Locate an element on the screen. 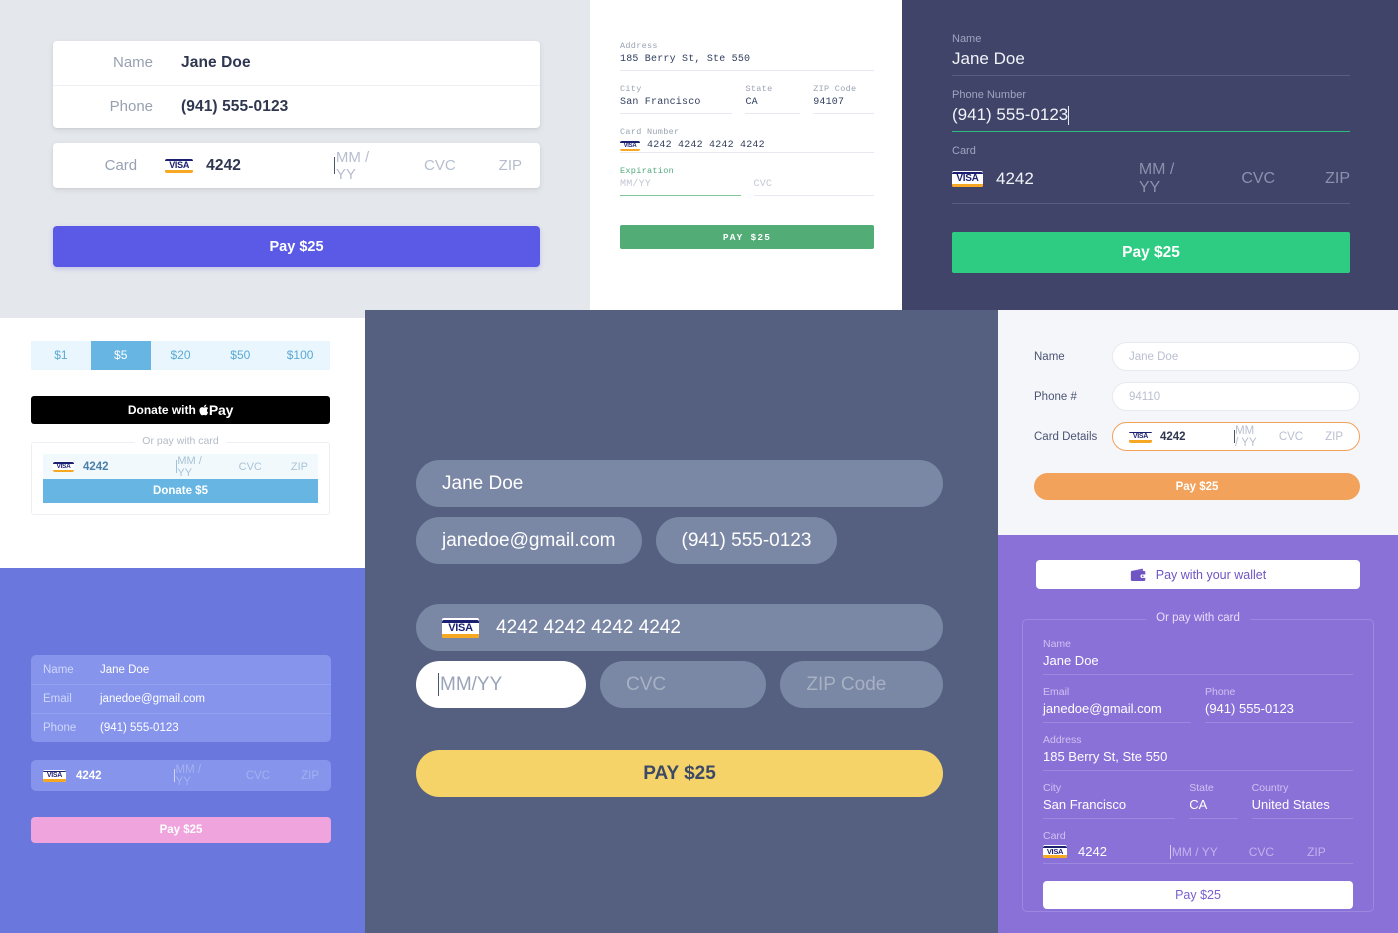  state-group: State CA is located at coordinates (773, 99).